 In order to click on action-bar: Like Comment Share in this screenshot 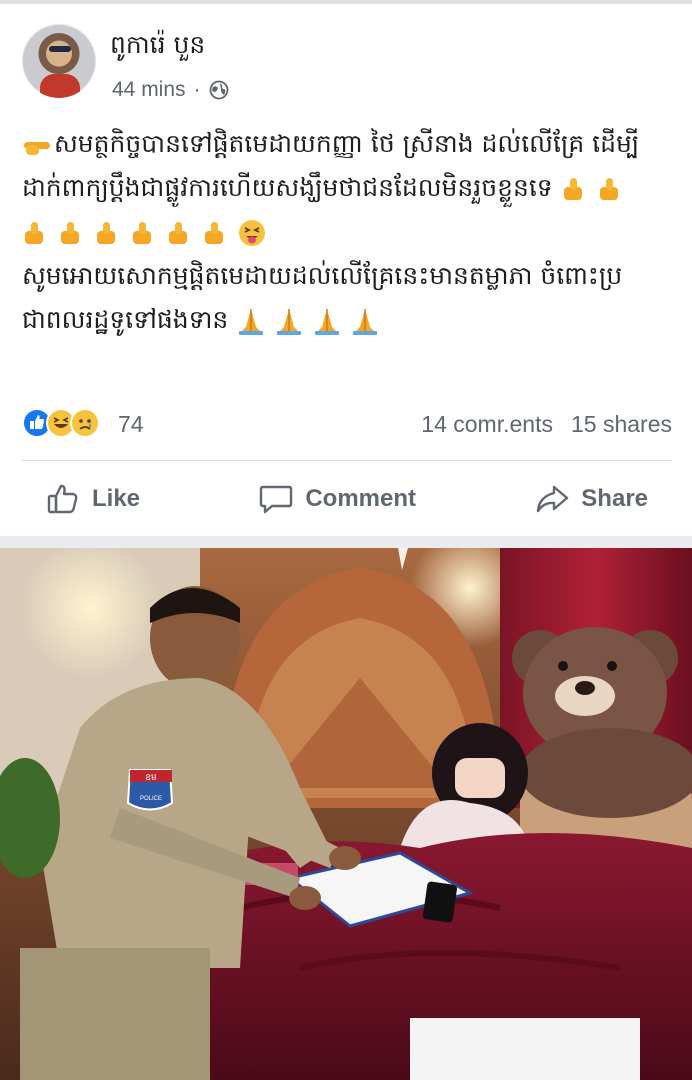, I will do `click(347, 499)`.